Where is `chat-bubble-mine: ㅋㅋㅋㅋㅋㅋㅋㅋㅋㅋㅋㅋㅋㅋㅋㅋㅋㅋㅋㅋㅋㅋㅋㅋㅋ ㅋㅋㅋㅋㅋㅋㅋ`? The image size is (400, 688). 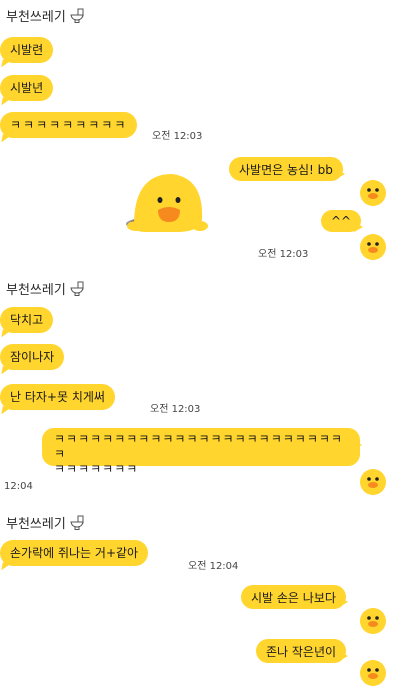
chat-bubble-mine: ㅋㅋㅋㅋㅋㅋㅋㅋㅋㅋㅋㅋㅋㅋㅋㅋㅋㅋㅋㅋㅋㅋㅋㅋㅋ ㅋㅋㅋㅋㅋㅋㅋ is located at coordinates (202, 452).